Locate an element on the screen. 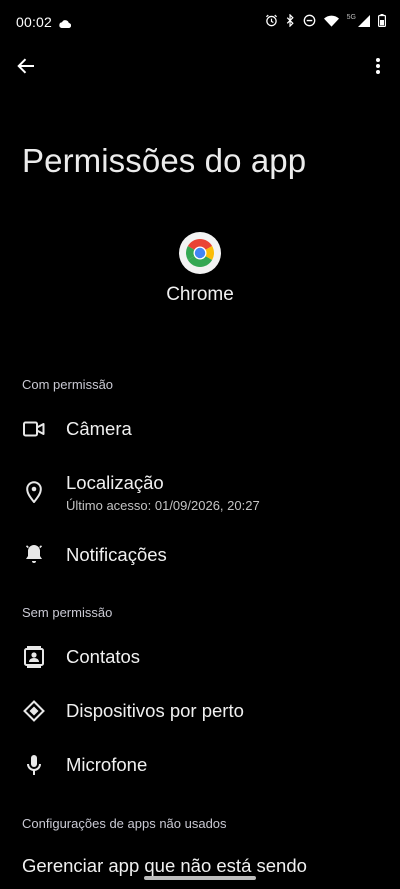  cloud-icon is located at coordinates (65, 24).